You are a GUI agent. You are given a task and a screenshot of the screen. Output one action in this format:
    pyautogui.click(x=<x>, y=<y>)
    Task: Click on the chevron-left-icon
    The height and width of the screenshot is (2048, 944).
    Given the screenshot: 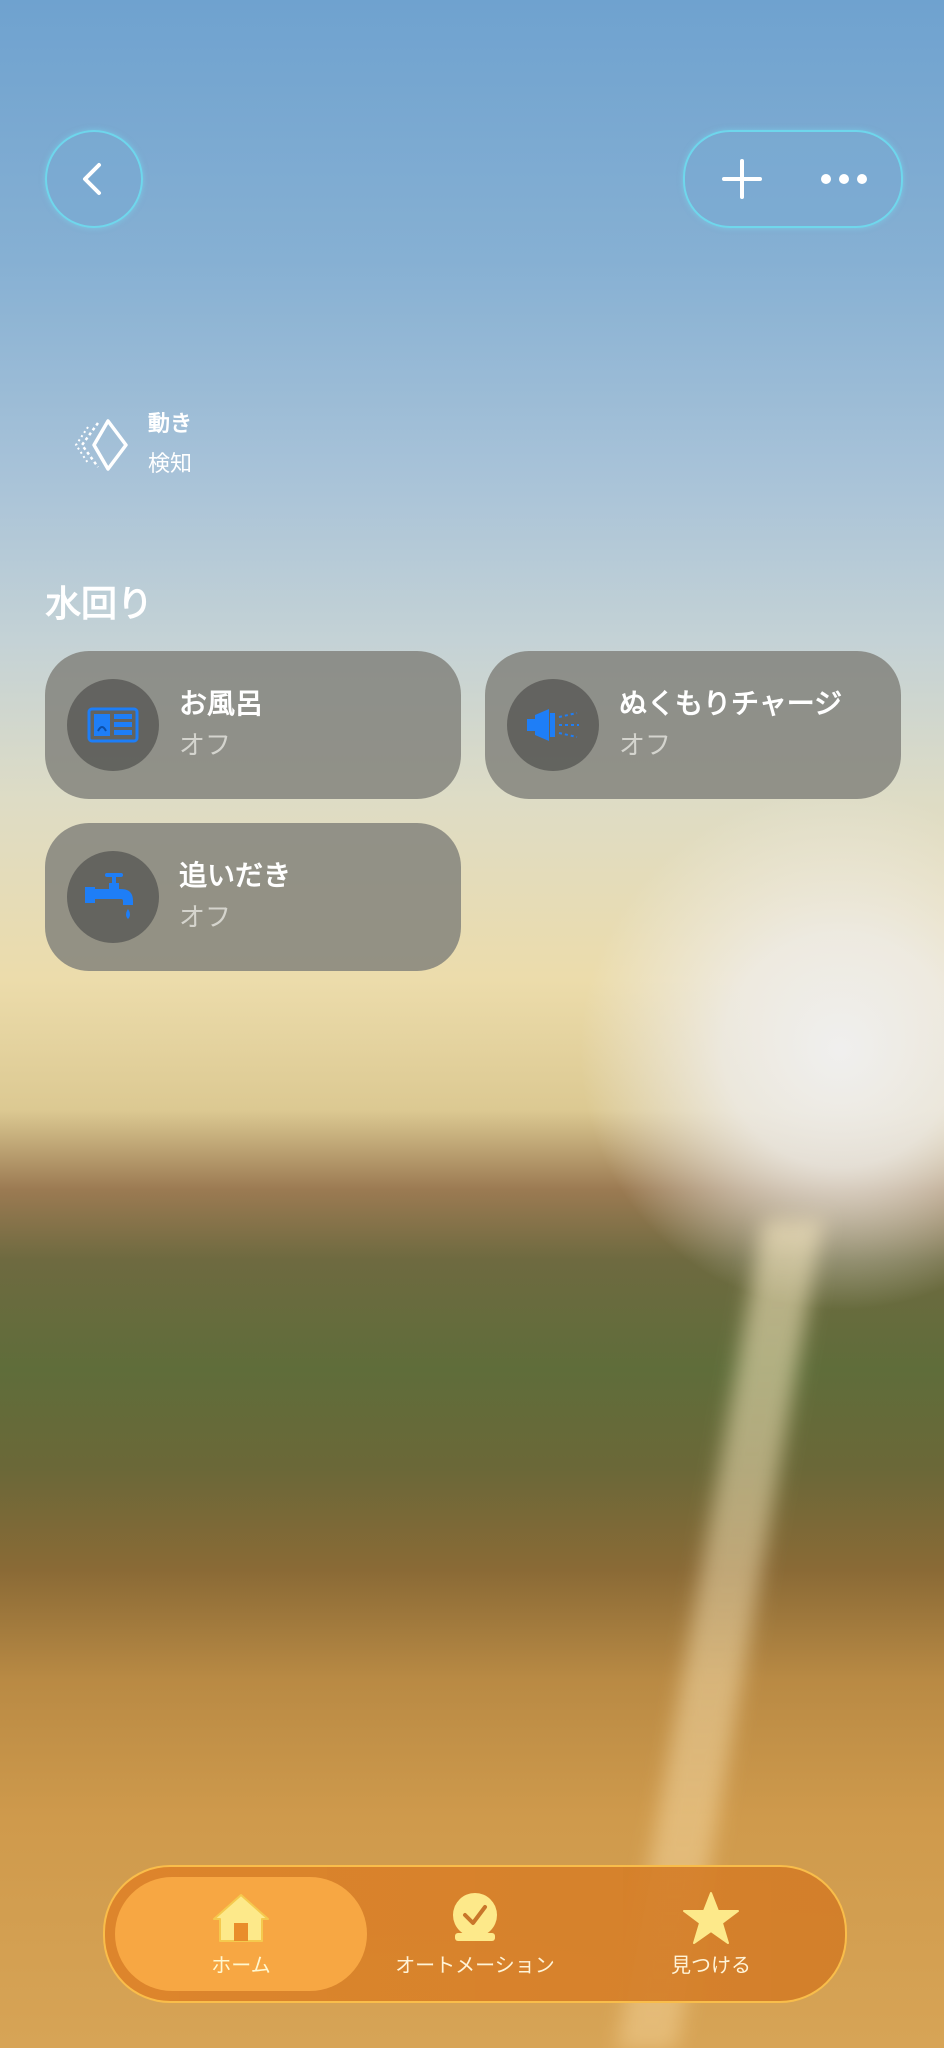 What is the action you would take?
    pyautogui.click(x=92, y=179)
    